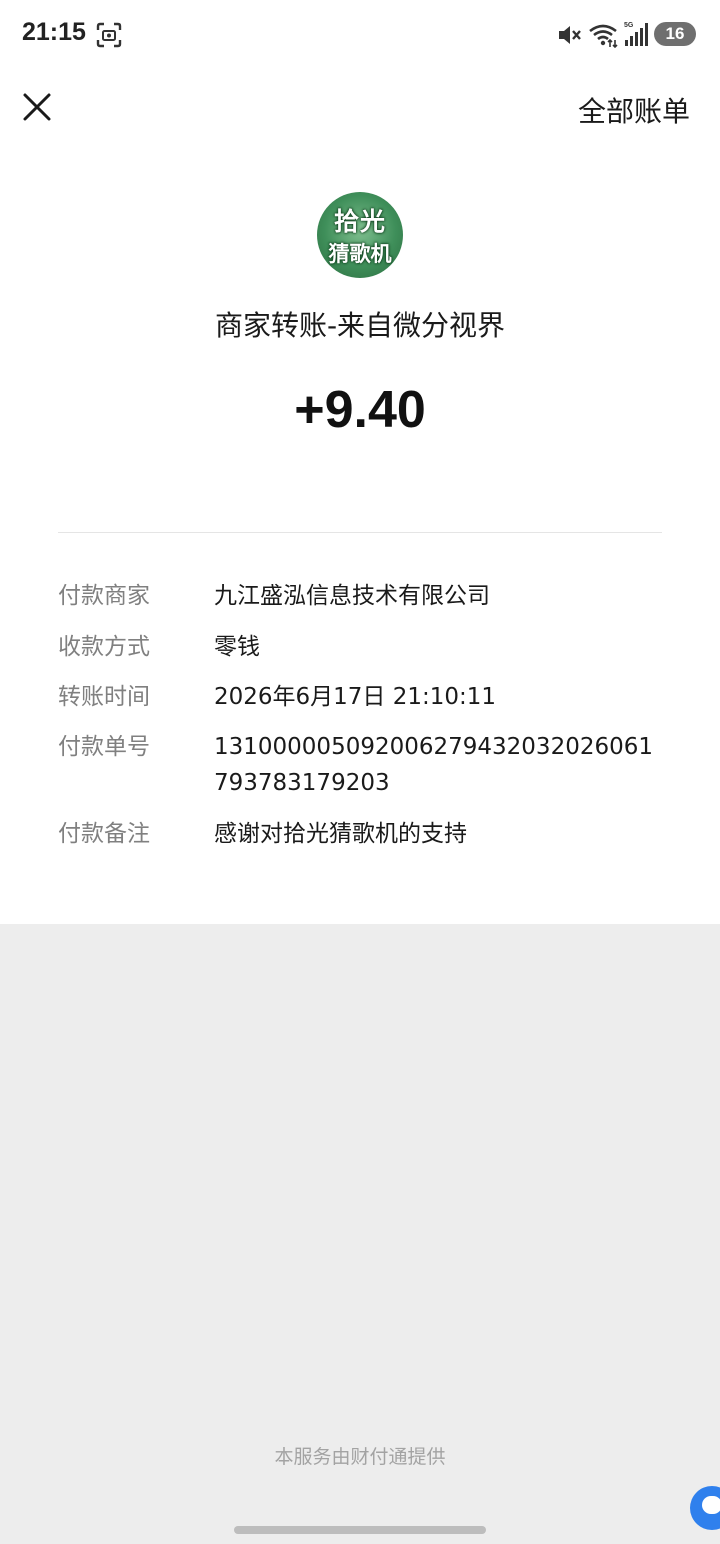 The width and height of the screenshot is (720, 1544). I want to click on wifi-icon, so click(603, 36).